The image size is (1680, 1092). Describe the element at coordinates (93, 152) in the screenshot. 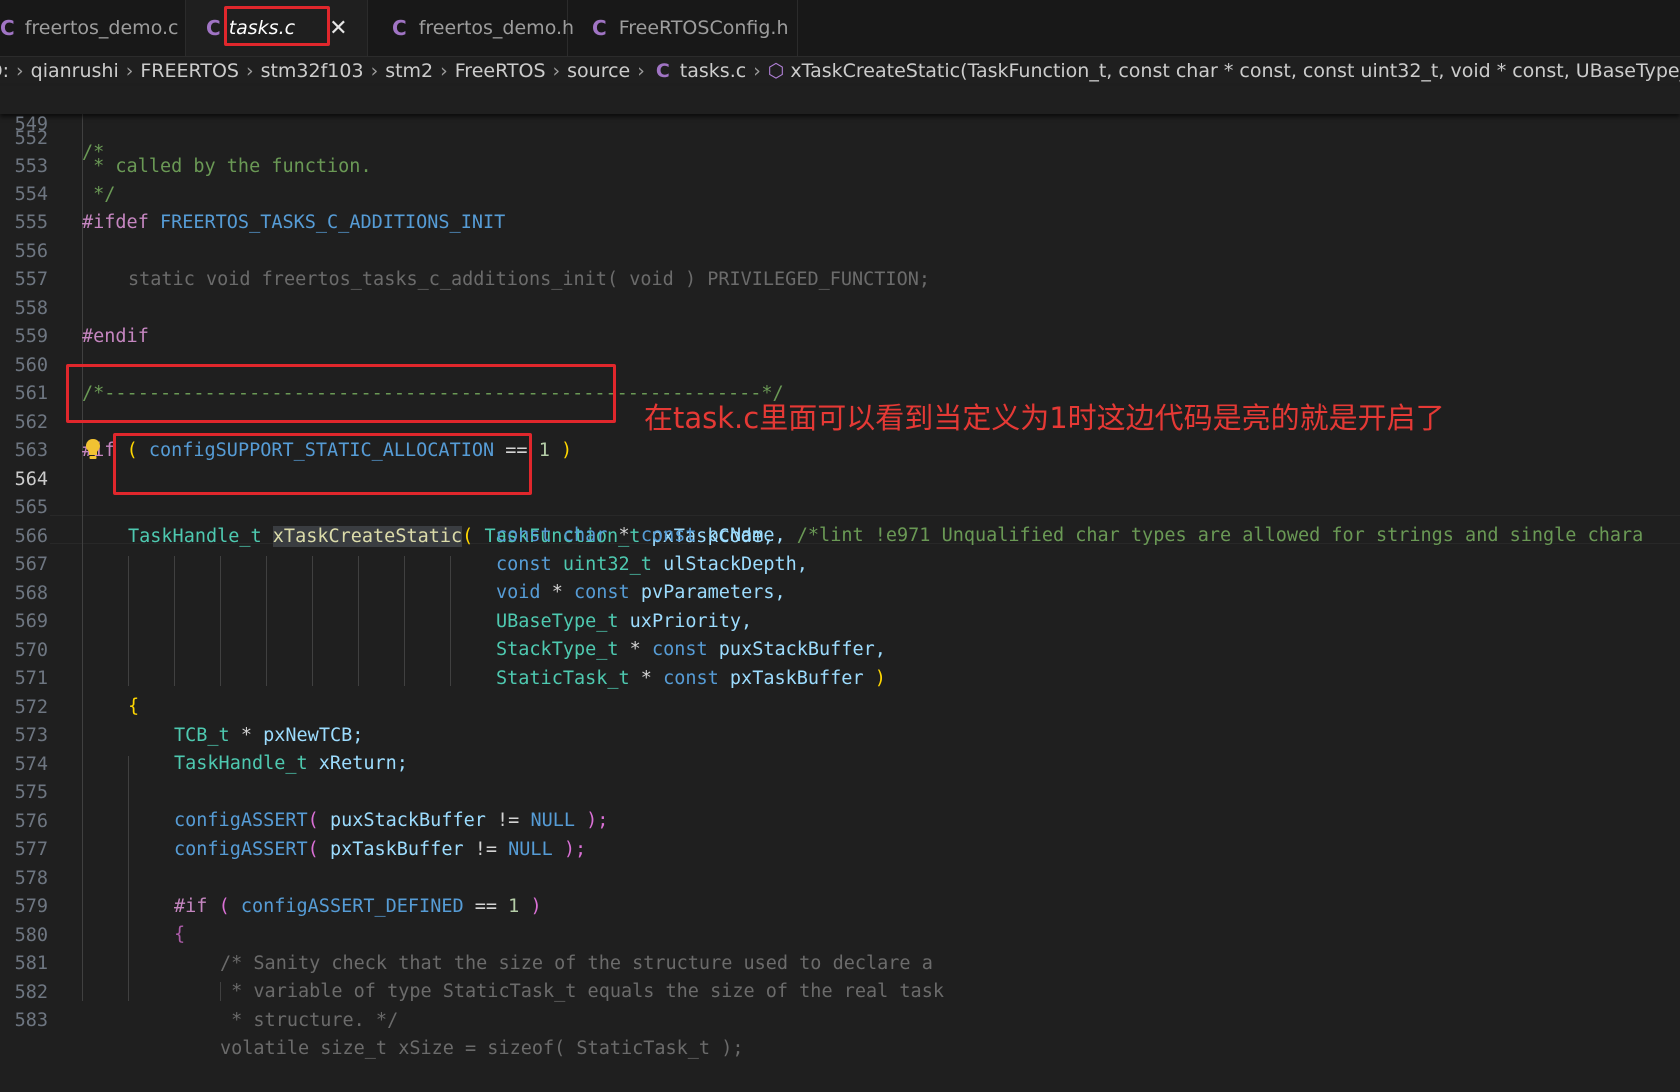

I see `code-text: /*` at that location.